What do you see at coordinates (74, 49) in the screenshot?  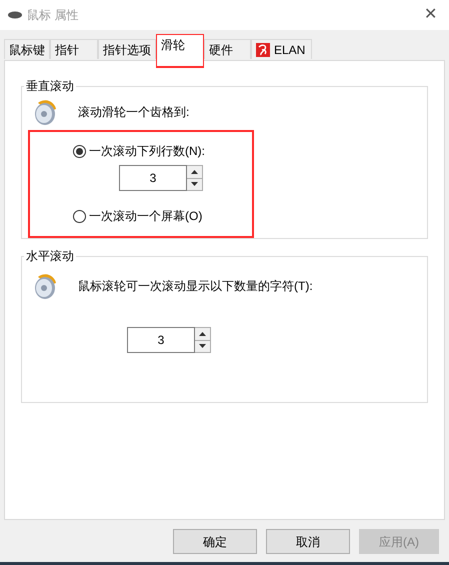 I see `tab: 指针` at bounding box center [74, 49].